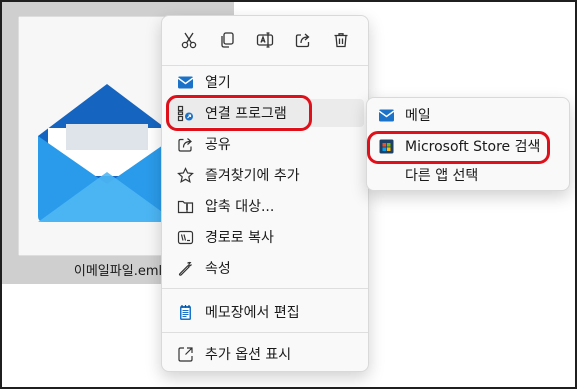  Describe the element at coordinates (265, 268) in the screenshot. I see `menu-item-properties: 속성` at that location.